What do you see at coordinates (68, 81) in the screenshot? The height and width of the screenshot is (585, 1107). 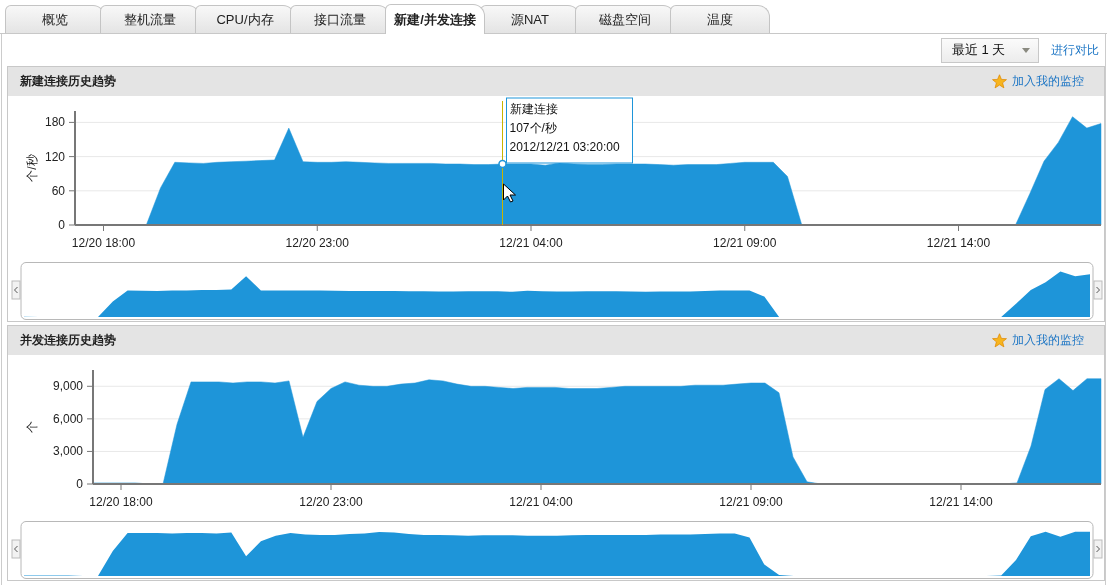 I see `panel-title: 新建连接历史趋势` at bounding box center [68, 81].